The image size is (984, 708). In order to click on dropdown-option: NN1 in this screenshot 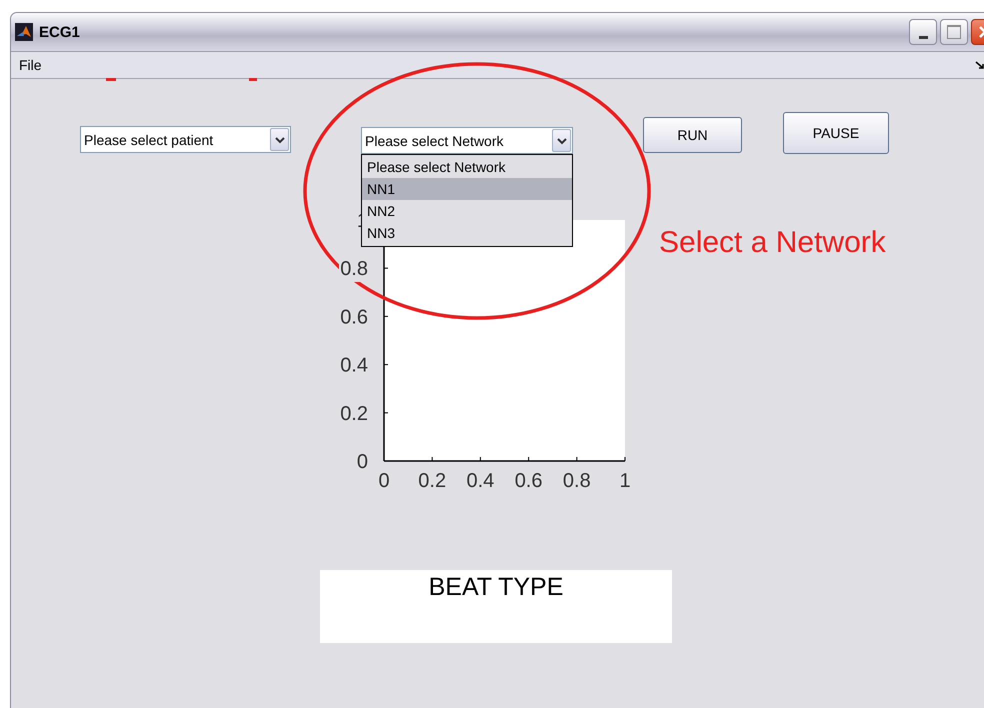, I will do `click(467, 189)`.